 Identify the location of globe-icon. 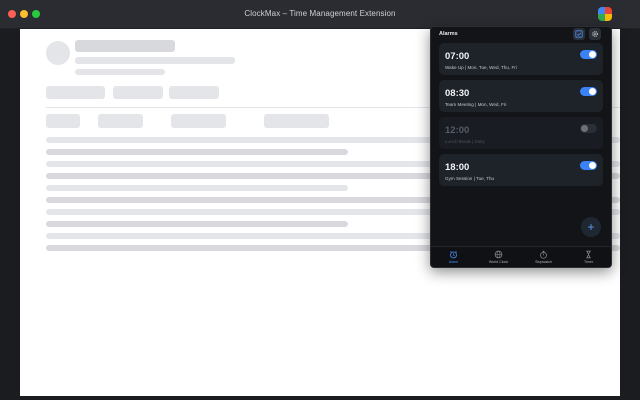
(498, 254).